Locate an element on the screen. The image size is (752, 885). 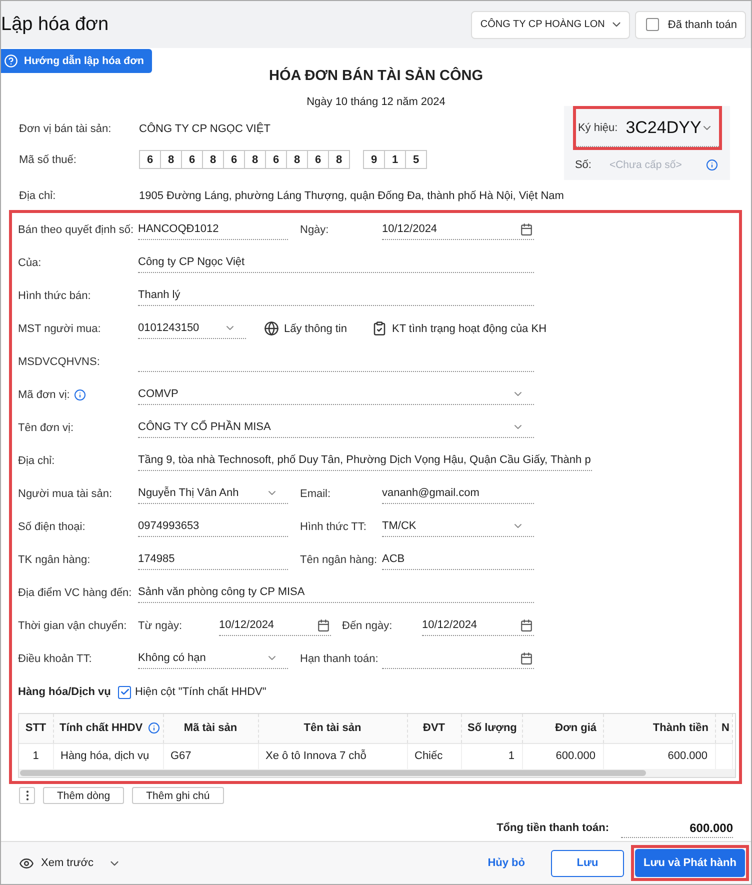
field-label: Của: is located at coordinates (30, 262).